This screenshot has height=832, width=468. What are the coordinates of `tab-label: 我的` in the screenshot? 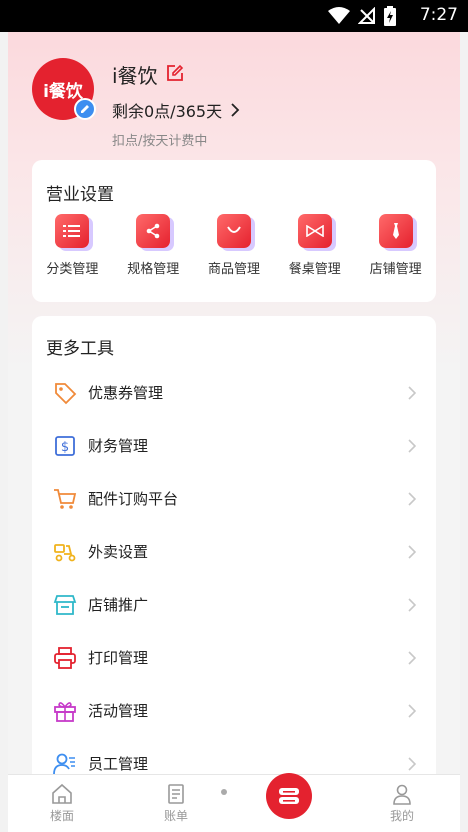 It's located at (401, 816).